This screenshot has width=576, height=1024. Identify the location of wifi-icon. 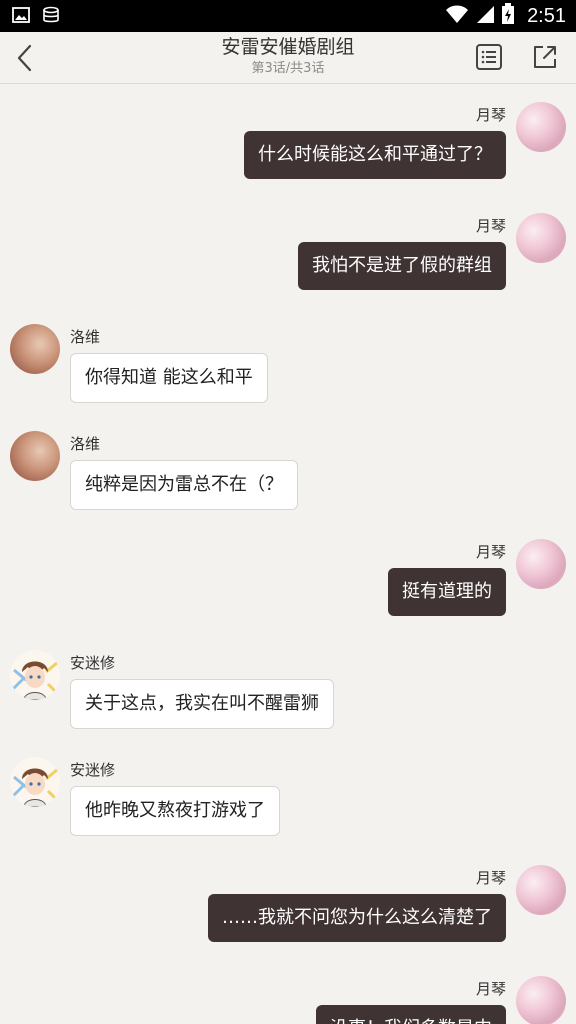
(457, 16).